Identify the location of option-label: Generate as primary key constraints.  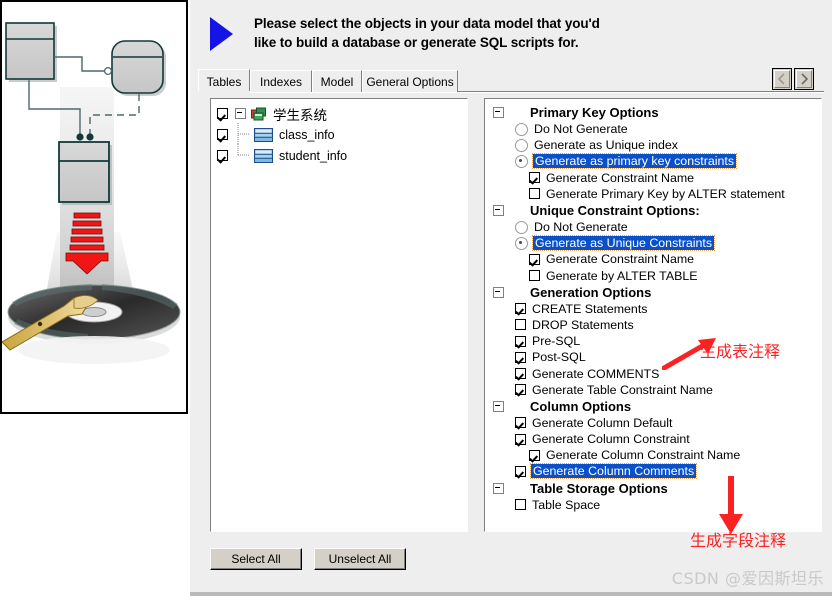
(634, 161).